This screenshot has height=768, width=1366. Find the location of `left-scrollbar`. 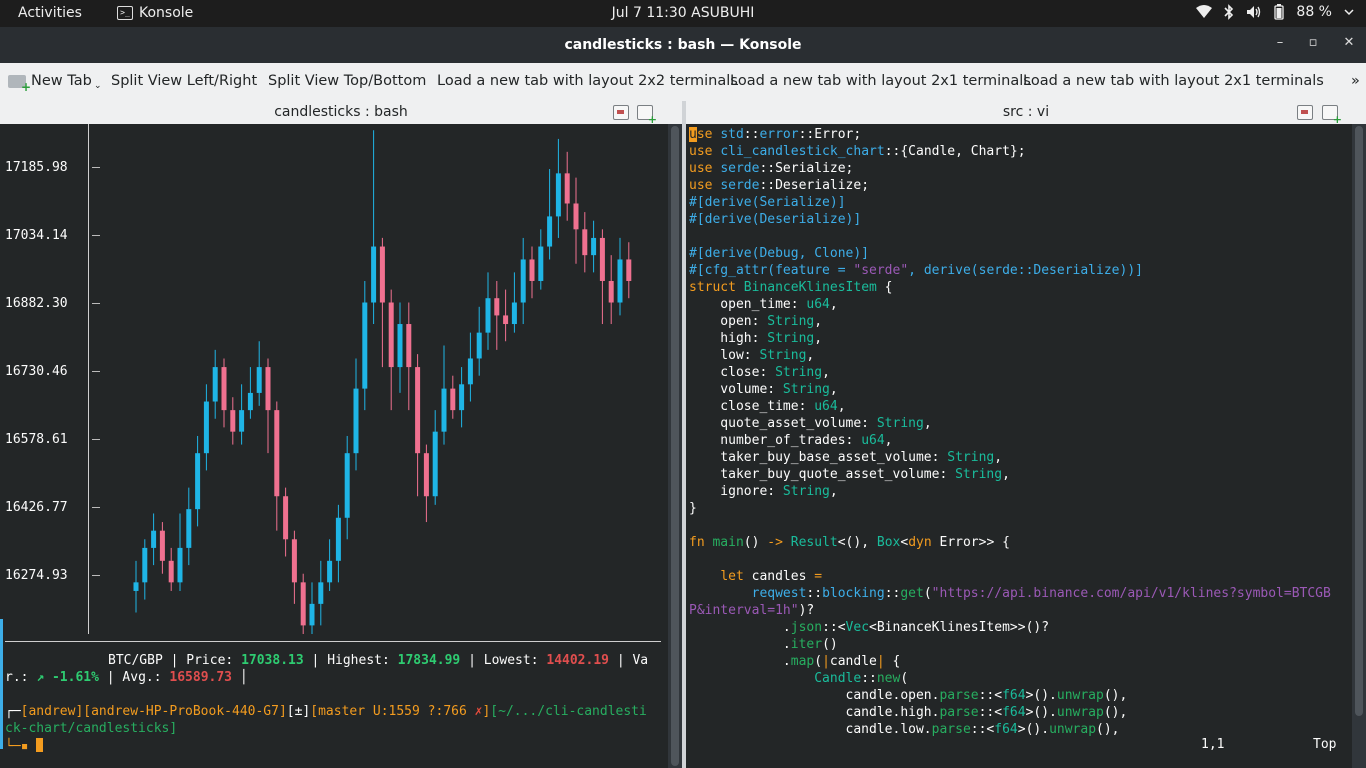

left-scrollbar is located at coordinates (675, 446).